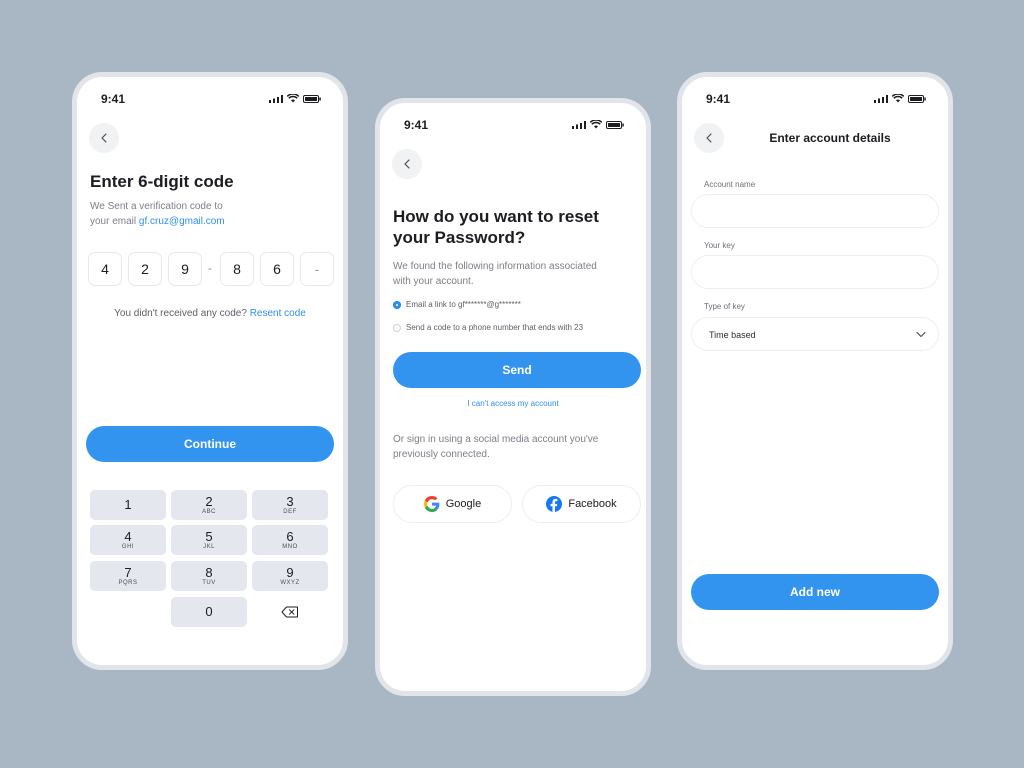  I want to click on key-6: 6 MNO, so click(290, 540).